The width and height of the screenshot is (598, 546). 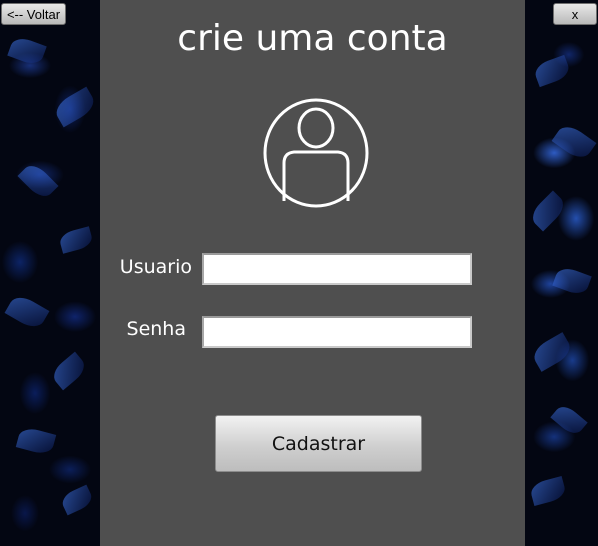 What do you see at coordinates (337, 269) in the screenshot?
I see `username-input` at bounding box center [337, 269].